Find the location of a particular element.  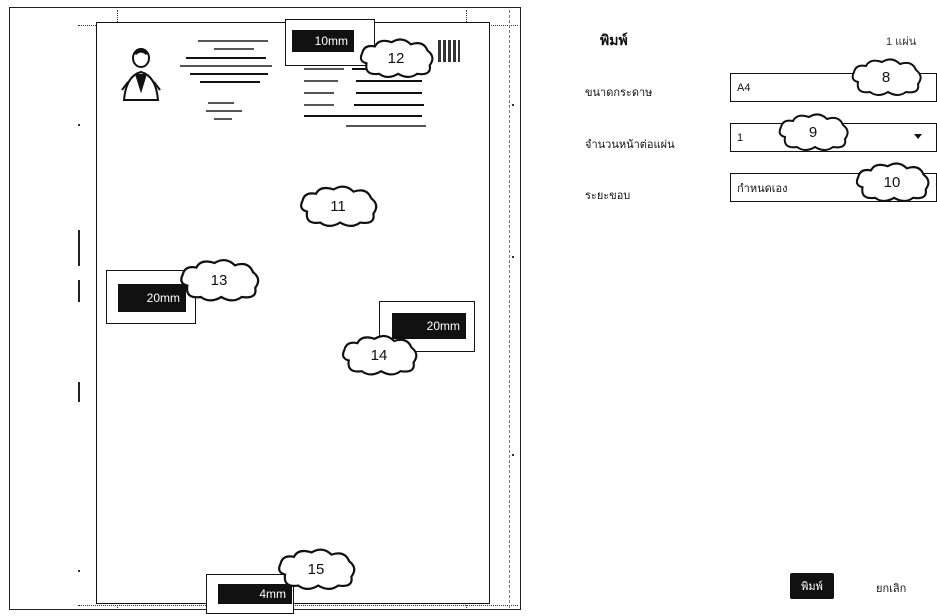

guide-line-bottom is located at coordinates (298, 605).